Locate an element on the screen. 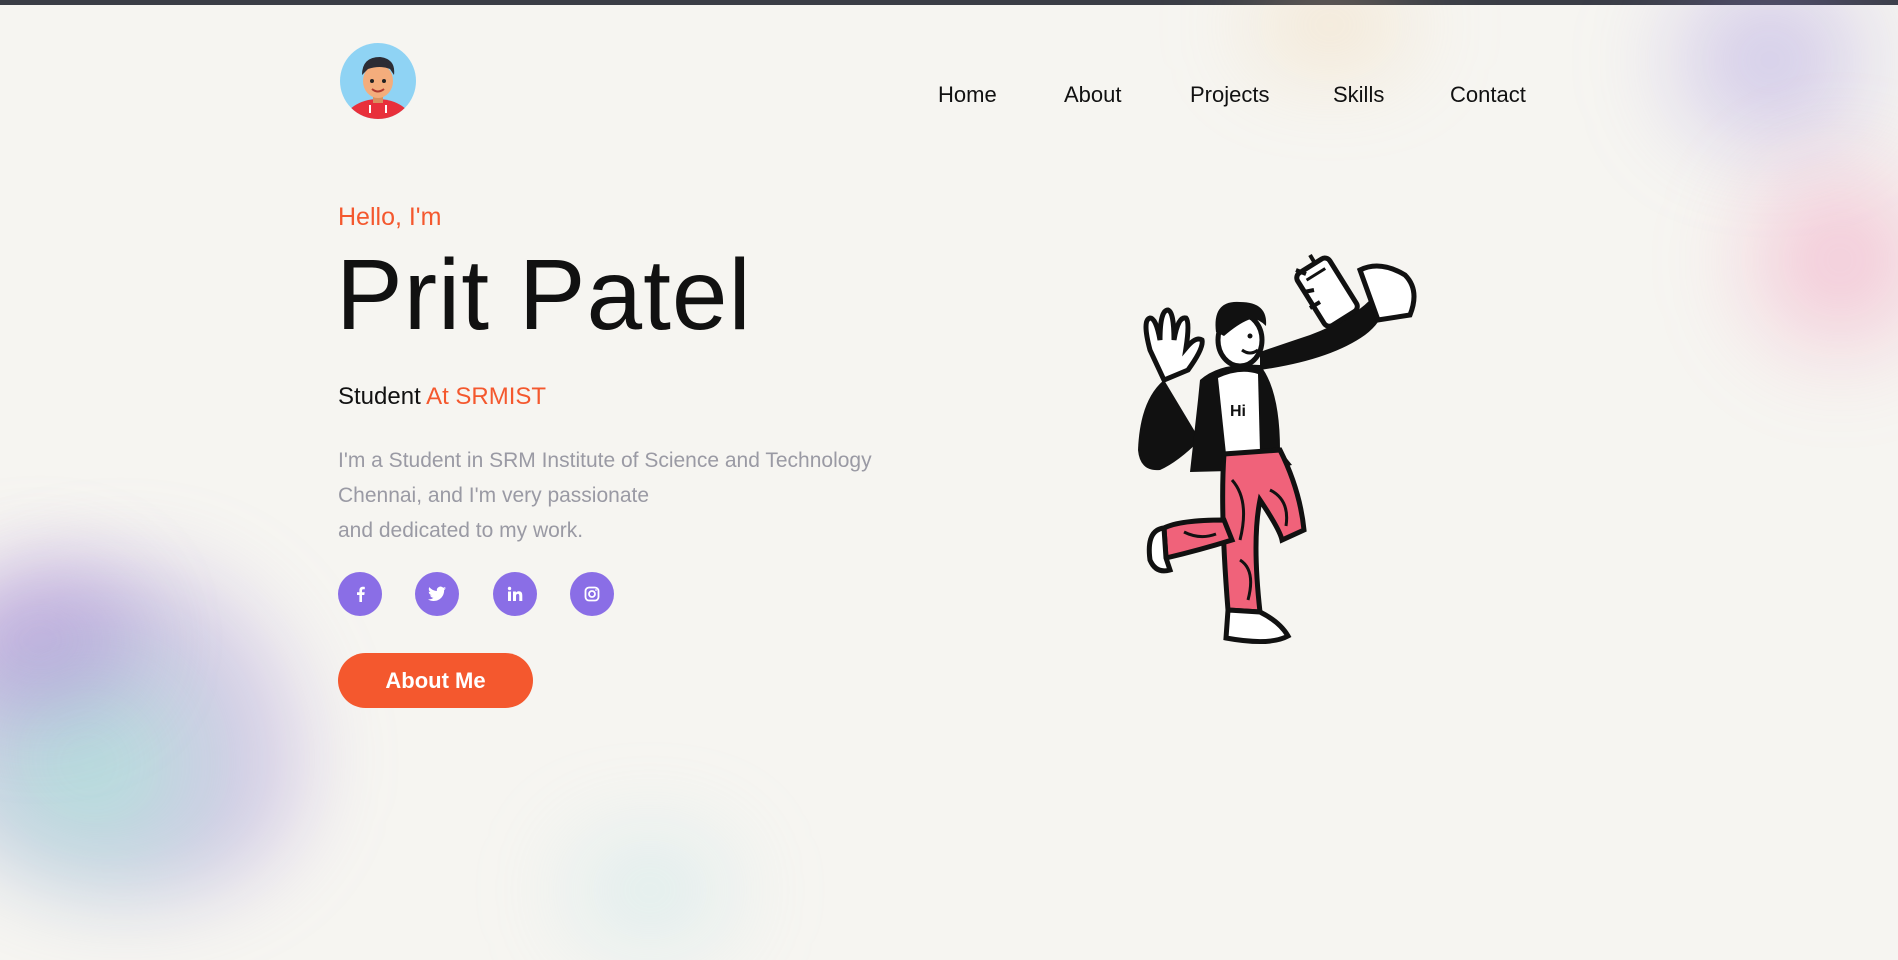  linkedin-icon is located at coordinates (515, 593).